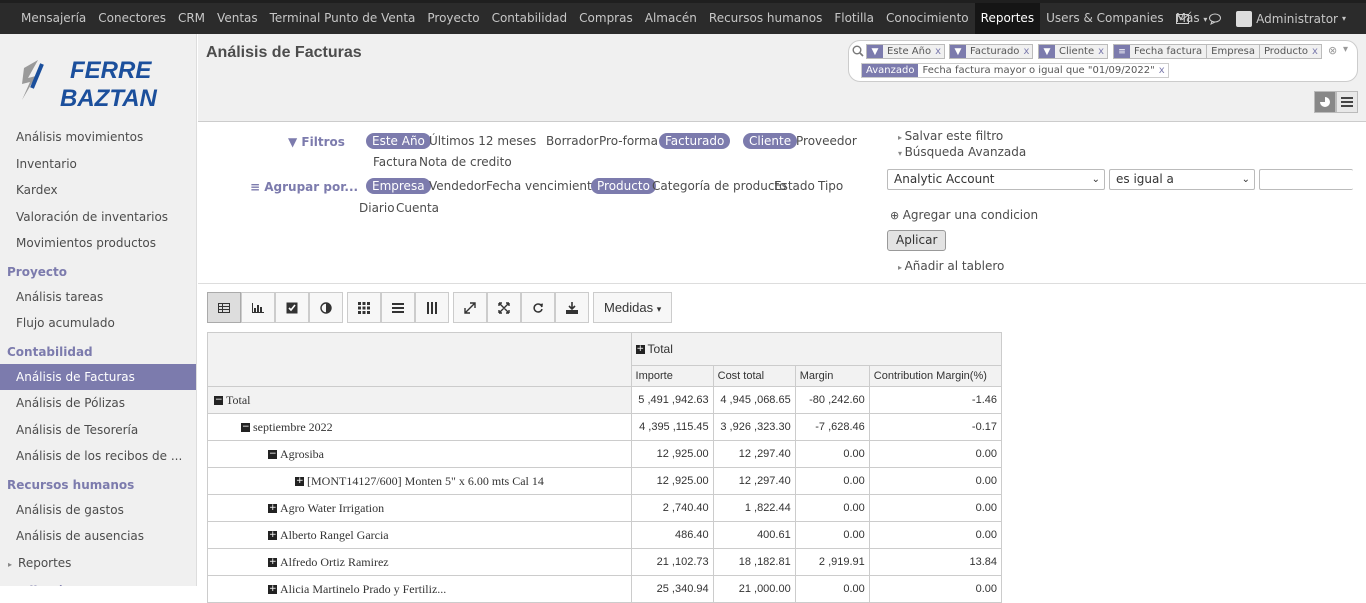 This screenshot has width=1366, height=603. Describe the element at coordinates (1182, 179) in the screenshot. I see `operator-select: es igual a ⌄` at that location.